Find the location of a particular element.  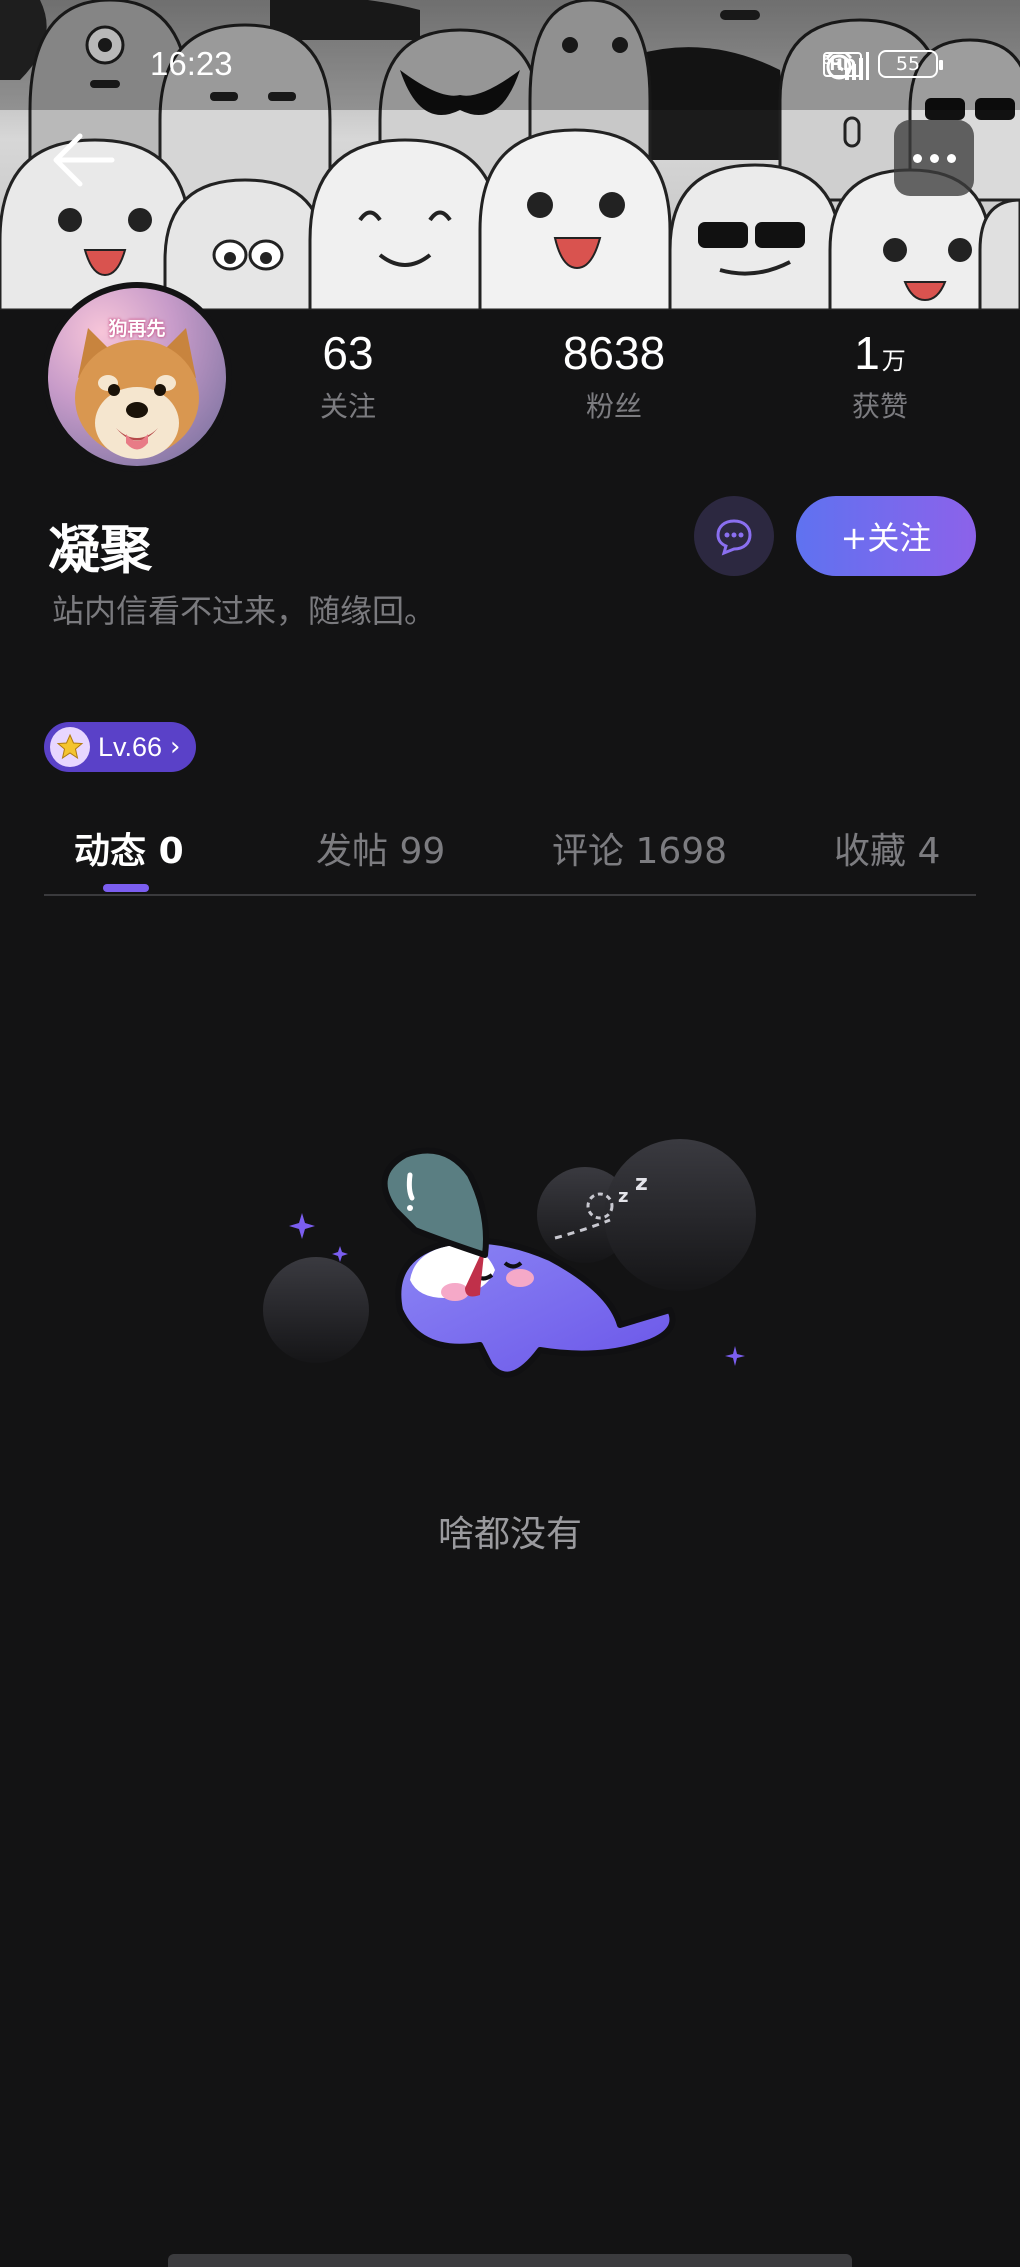

stat-following-value: 63 is located at coordinates (348, 353).